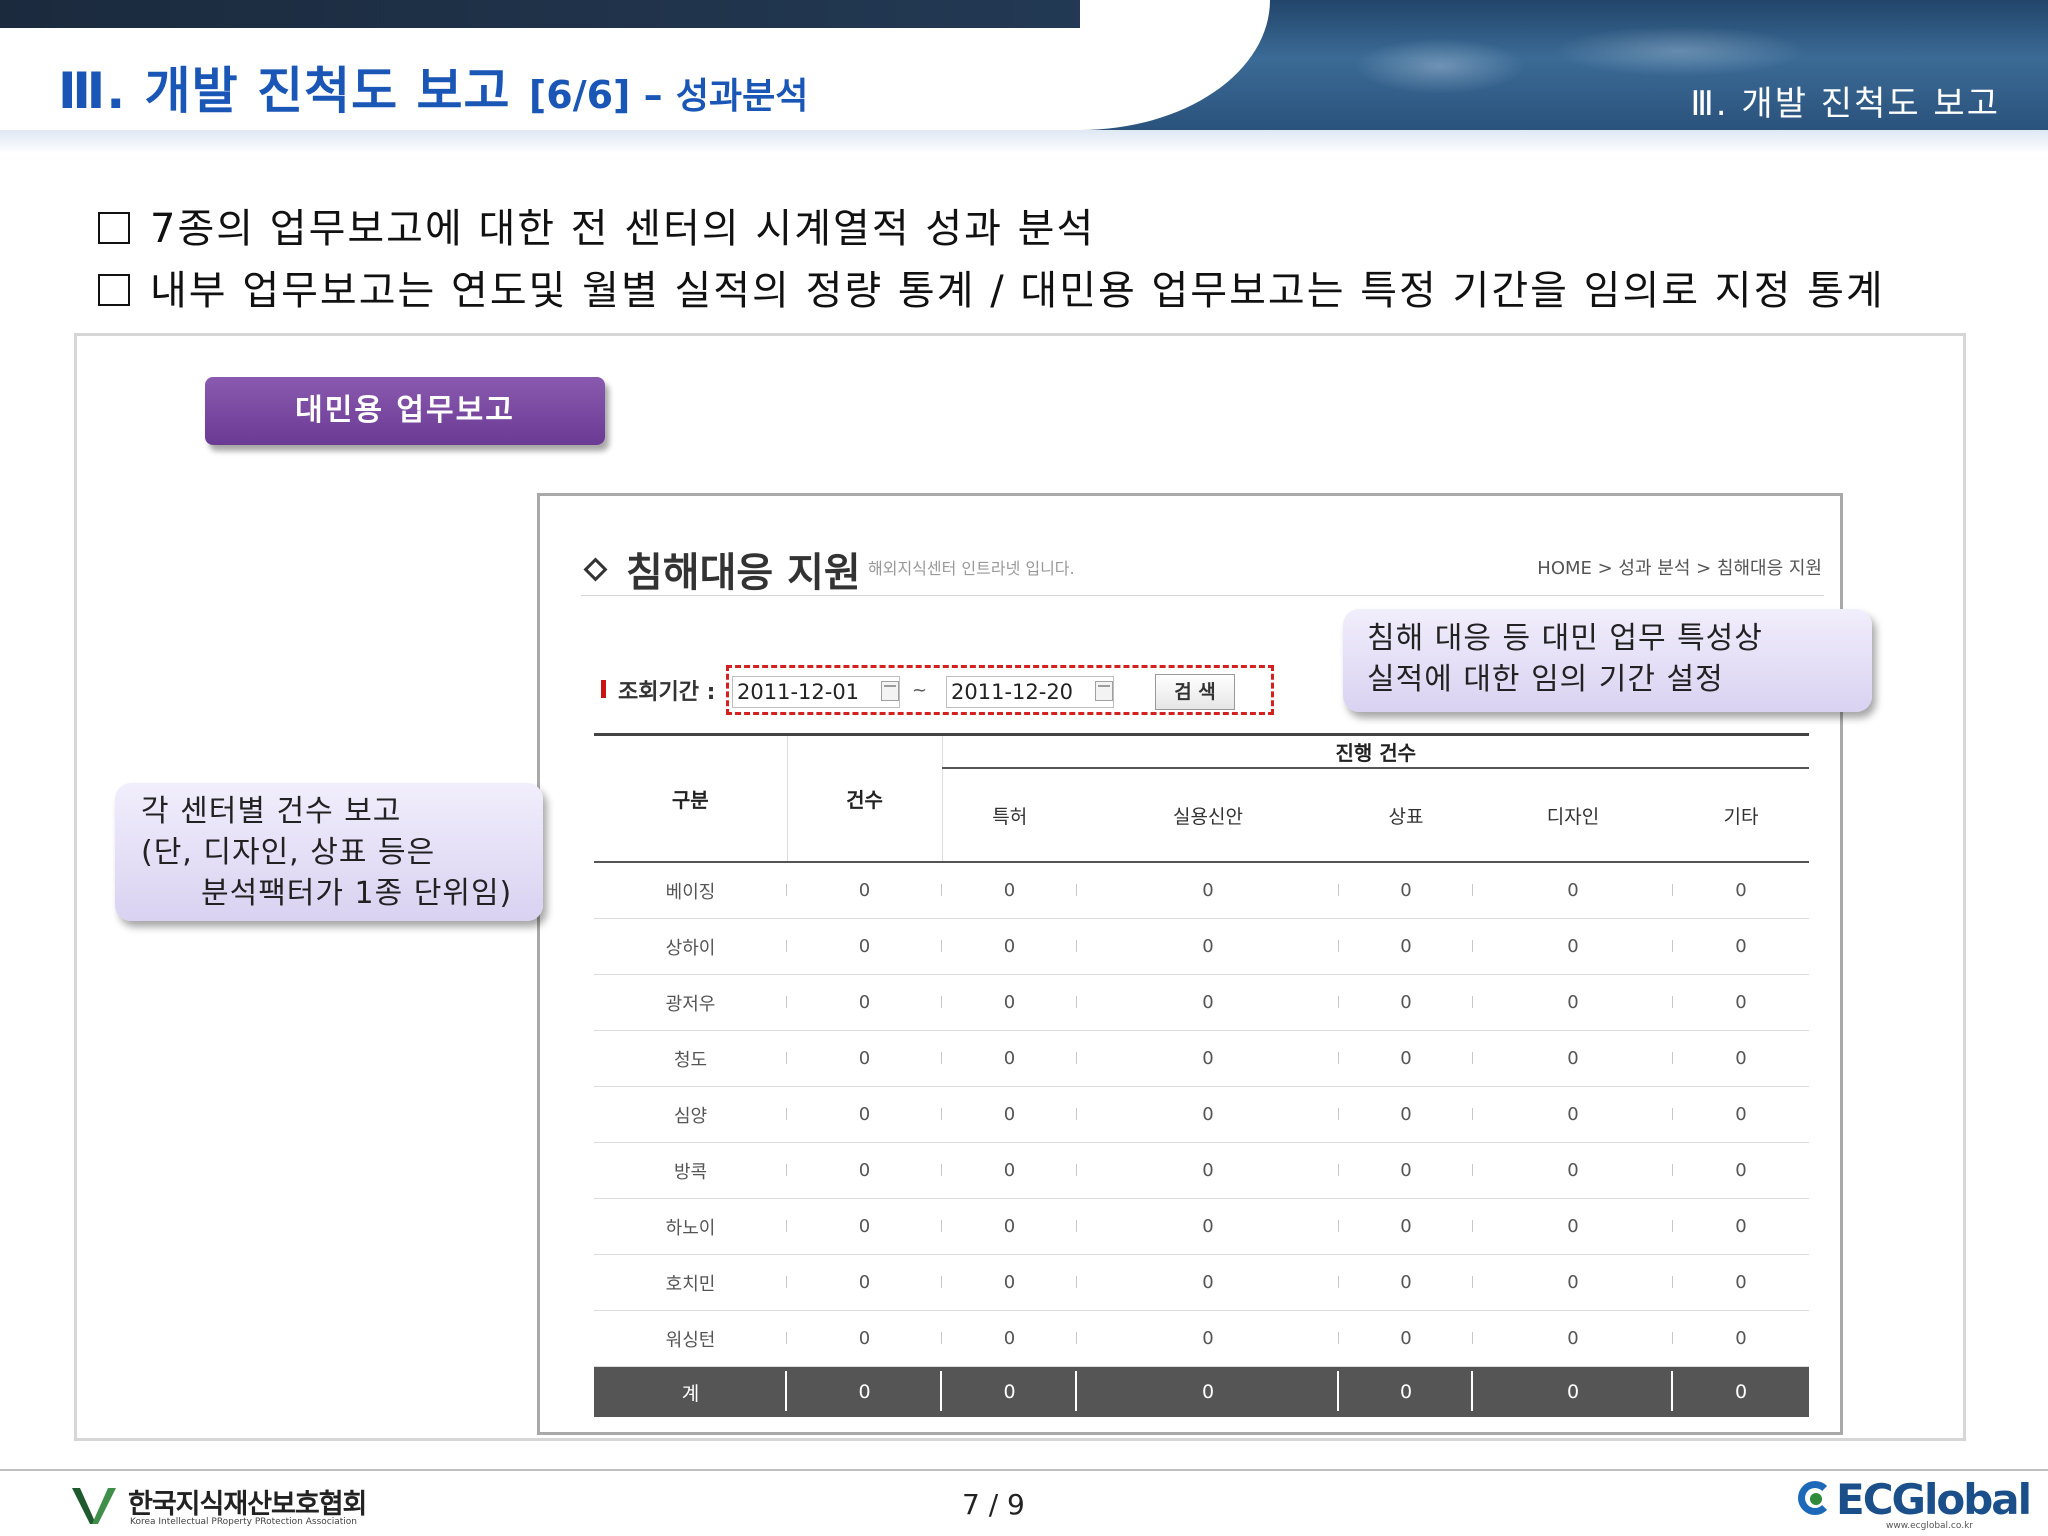  I want to click on table-row: 청도 0 0 0 0 0 0, so click(1202, 1058).